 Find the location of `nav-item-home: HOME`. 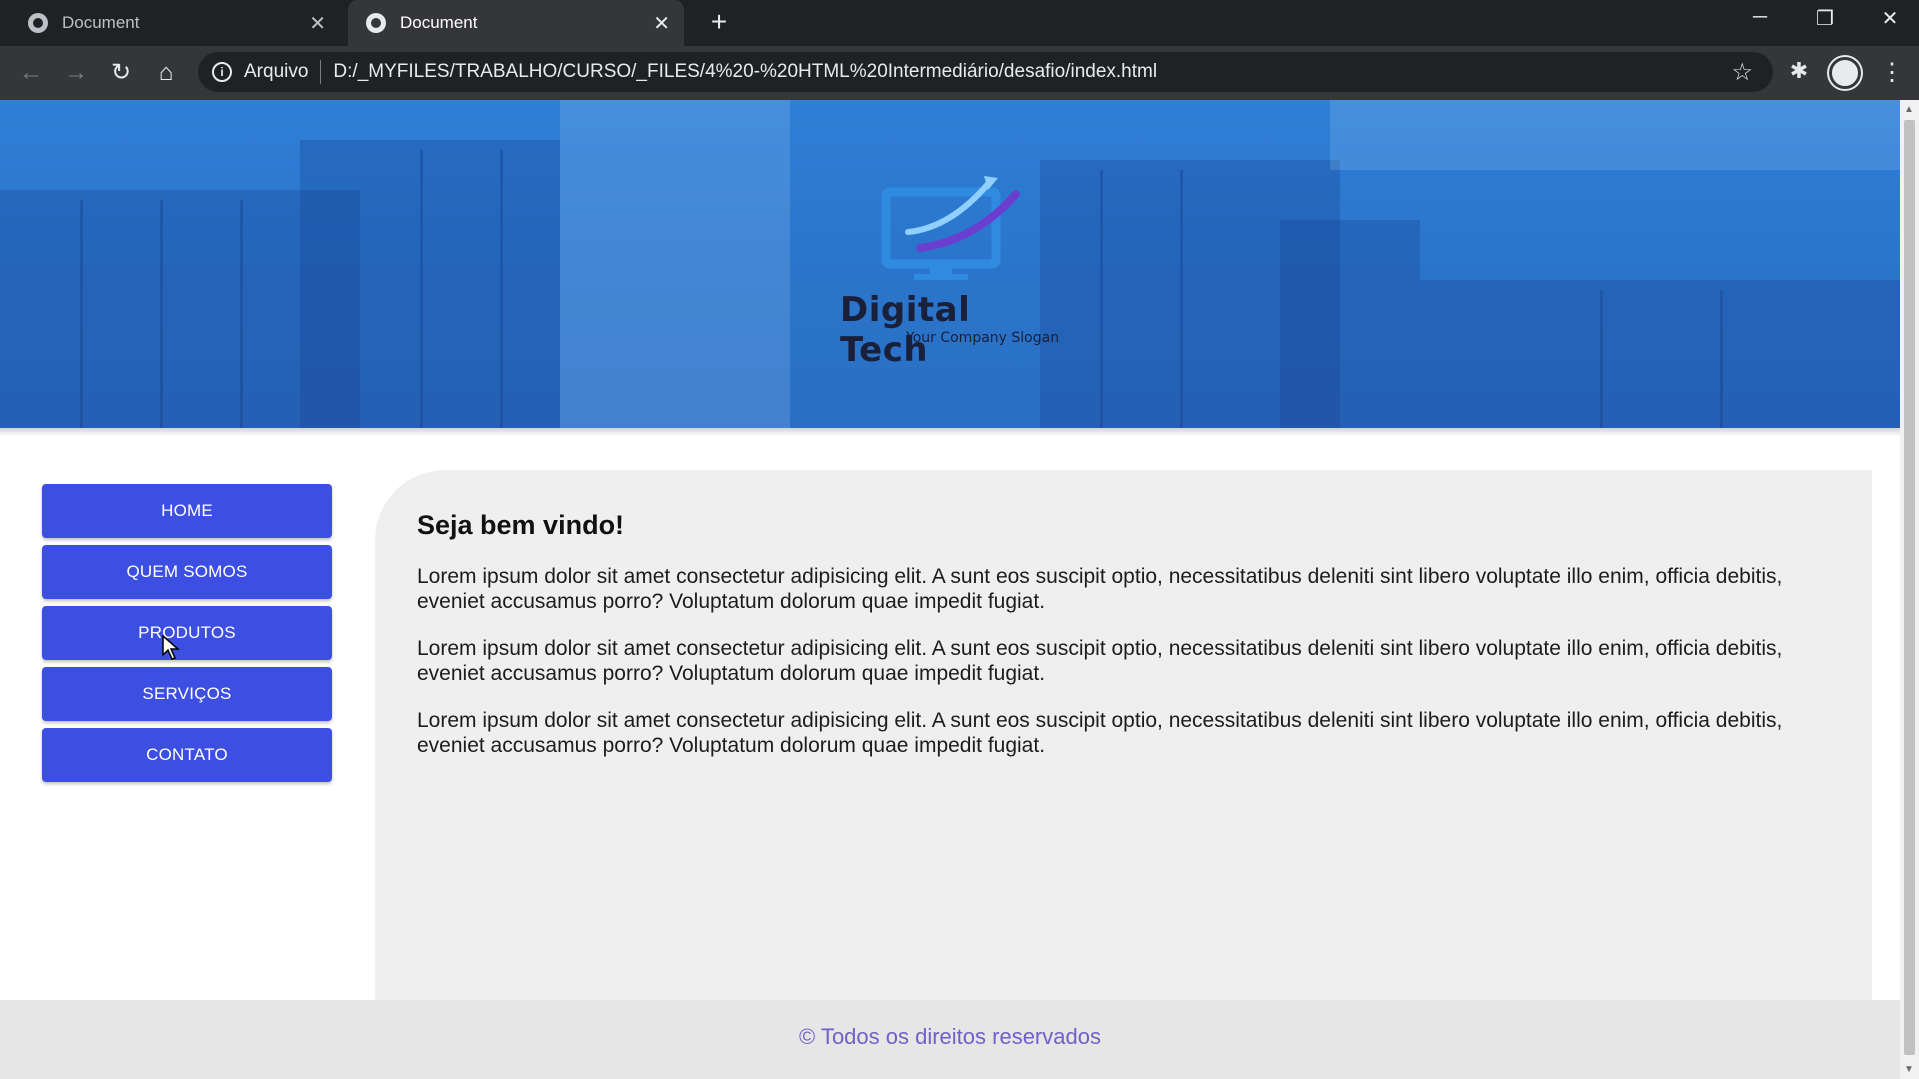

nav-item-home: HOME is located at coordinates (187, 511).